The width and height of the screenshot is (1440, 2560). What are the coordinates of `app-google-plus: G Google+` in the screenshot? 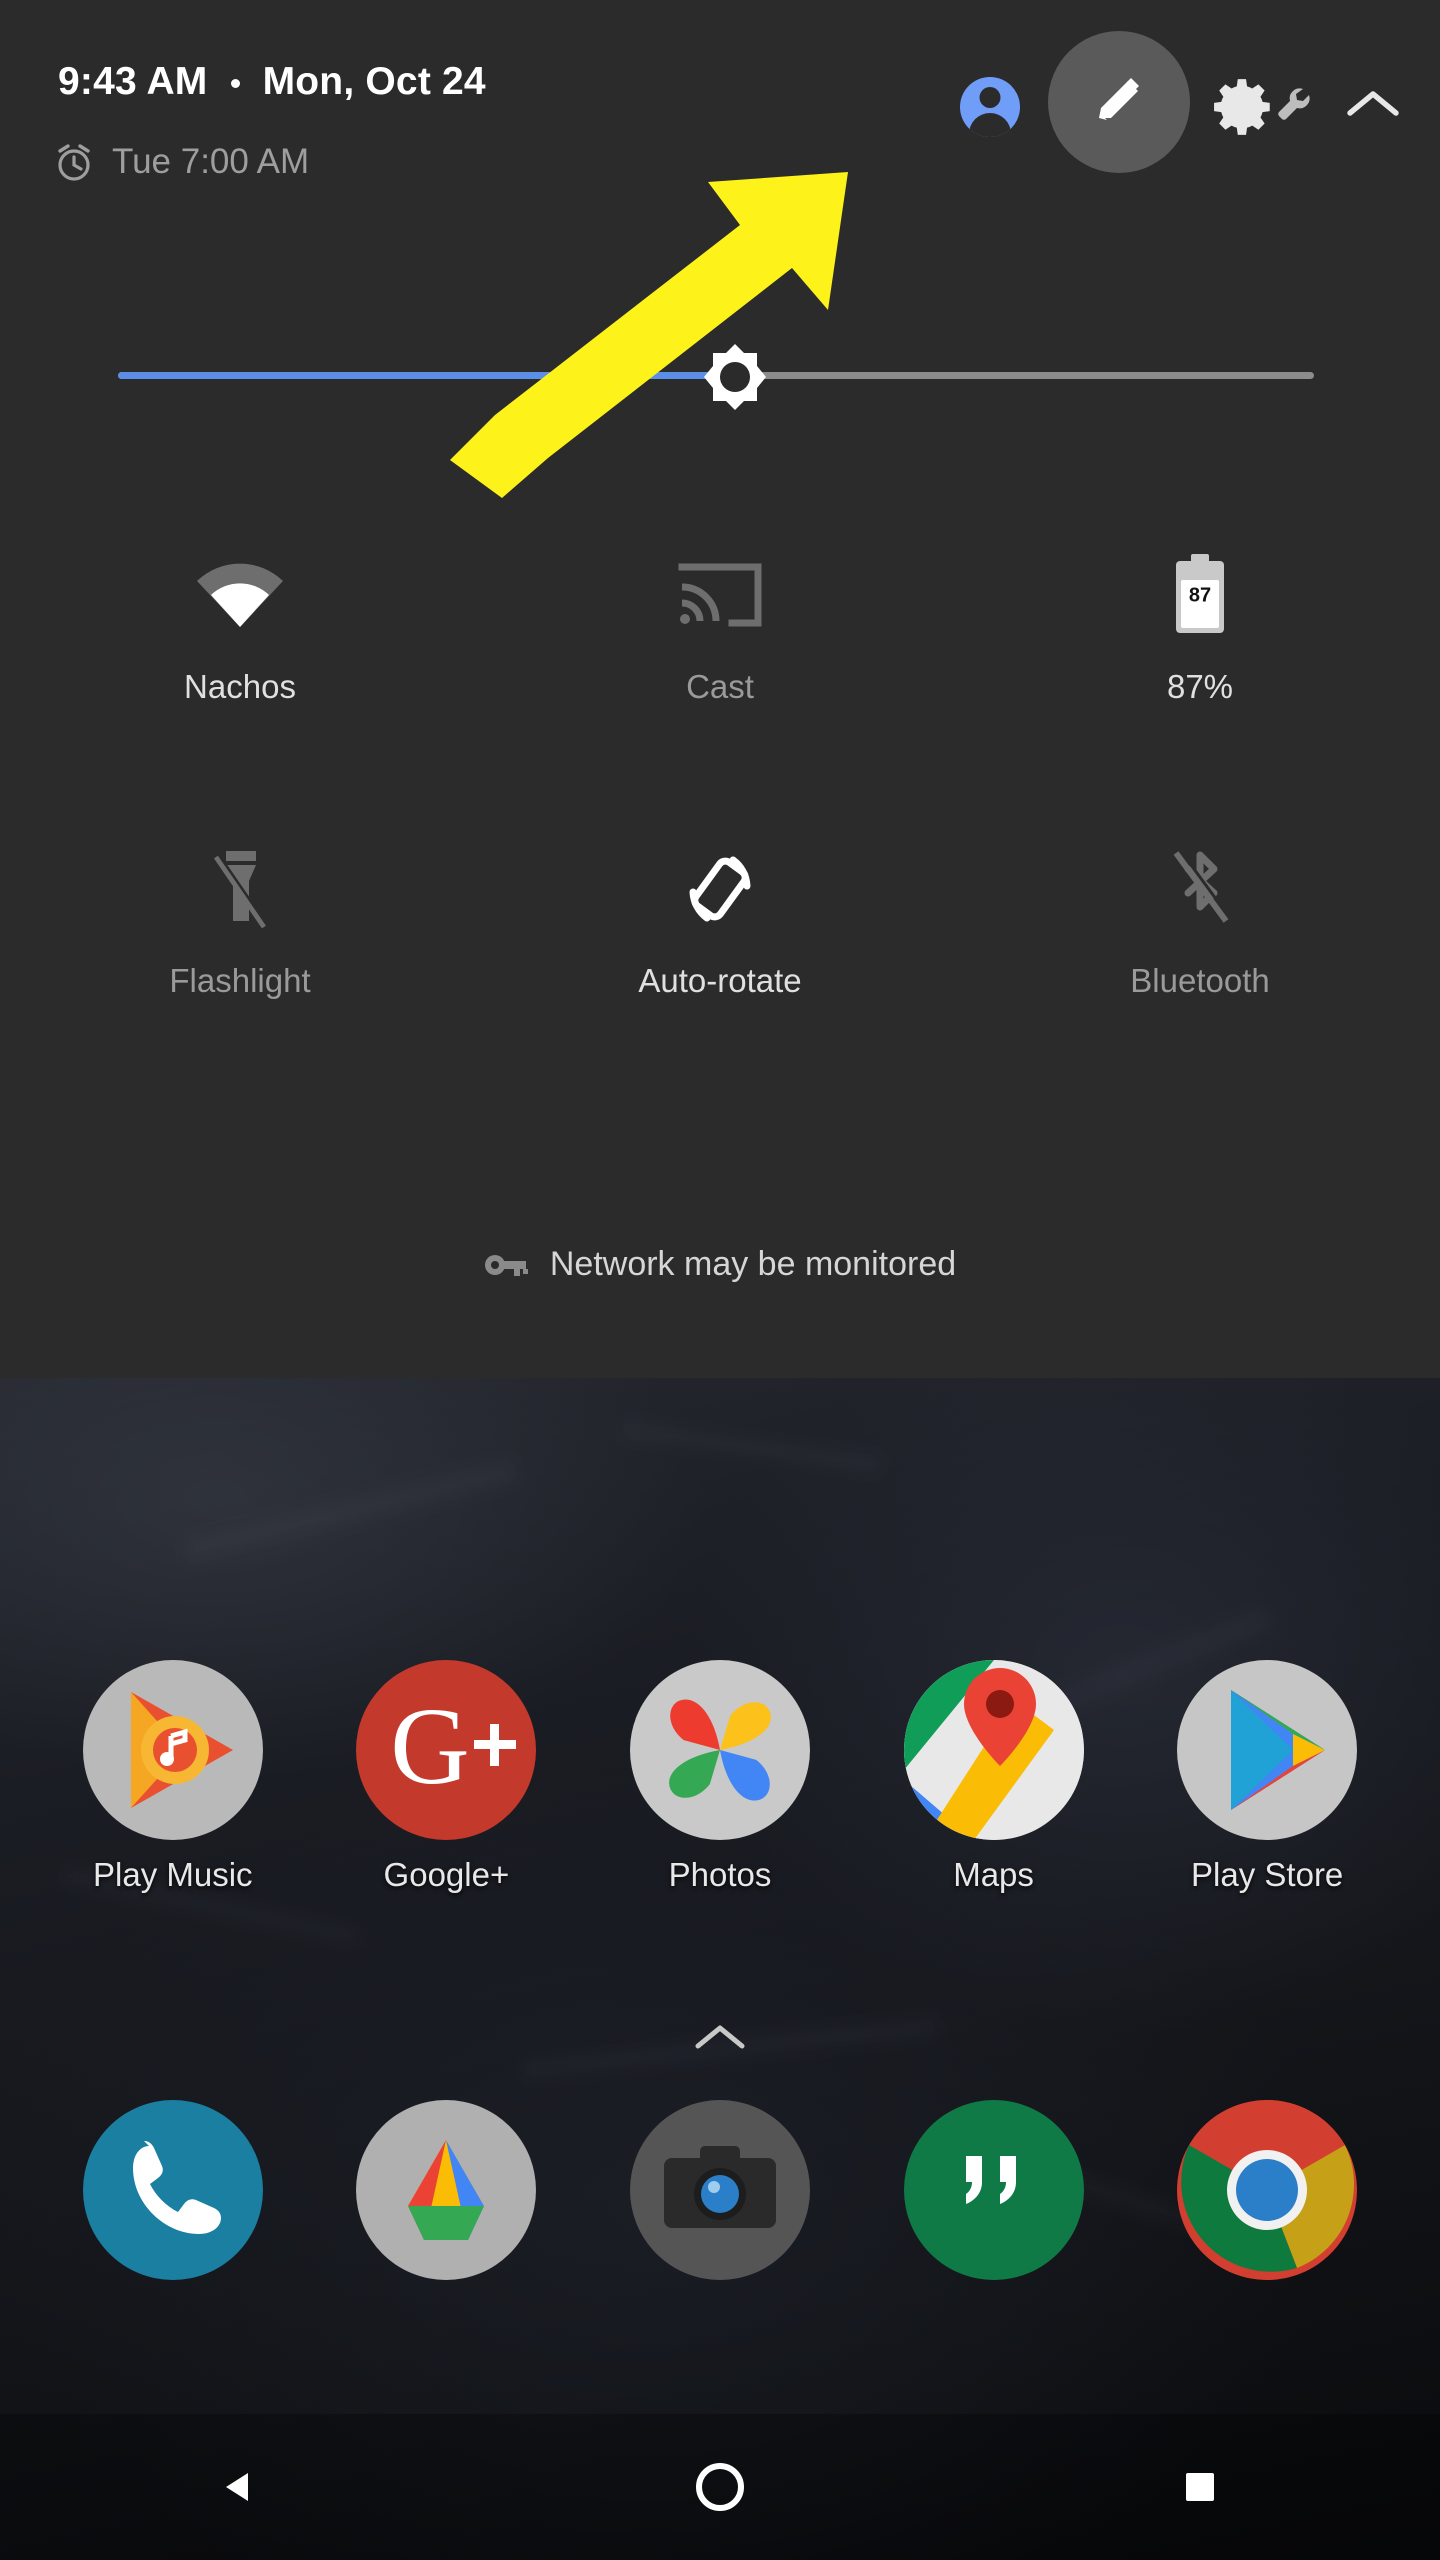 It's located at (447, 1777).